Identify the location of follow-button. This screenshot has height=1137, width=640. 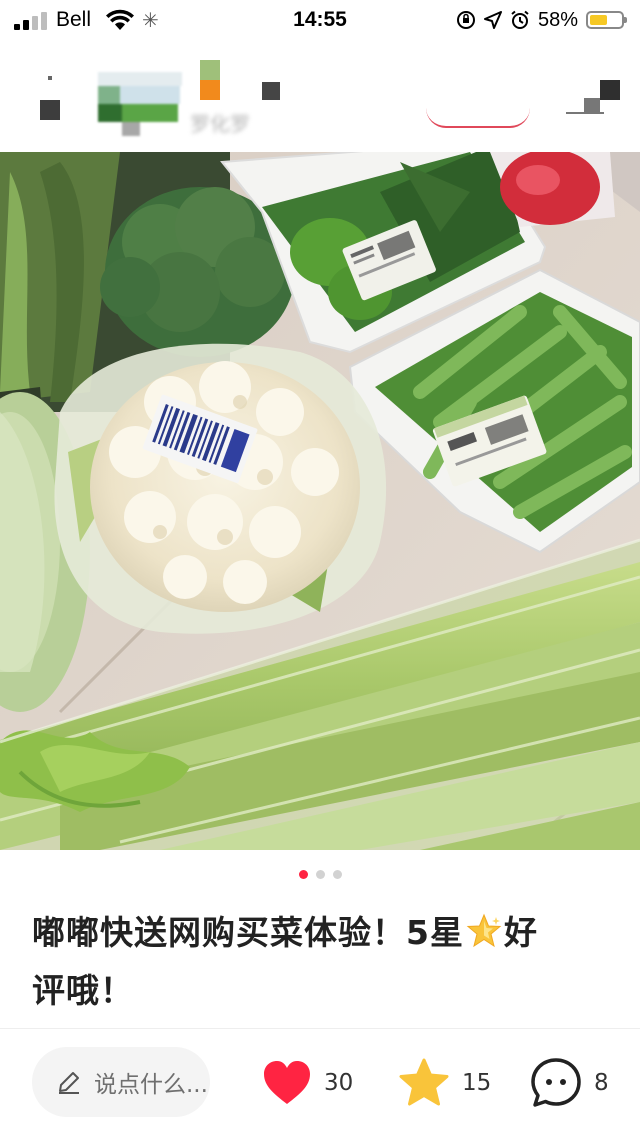
(478, 115).